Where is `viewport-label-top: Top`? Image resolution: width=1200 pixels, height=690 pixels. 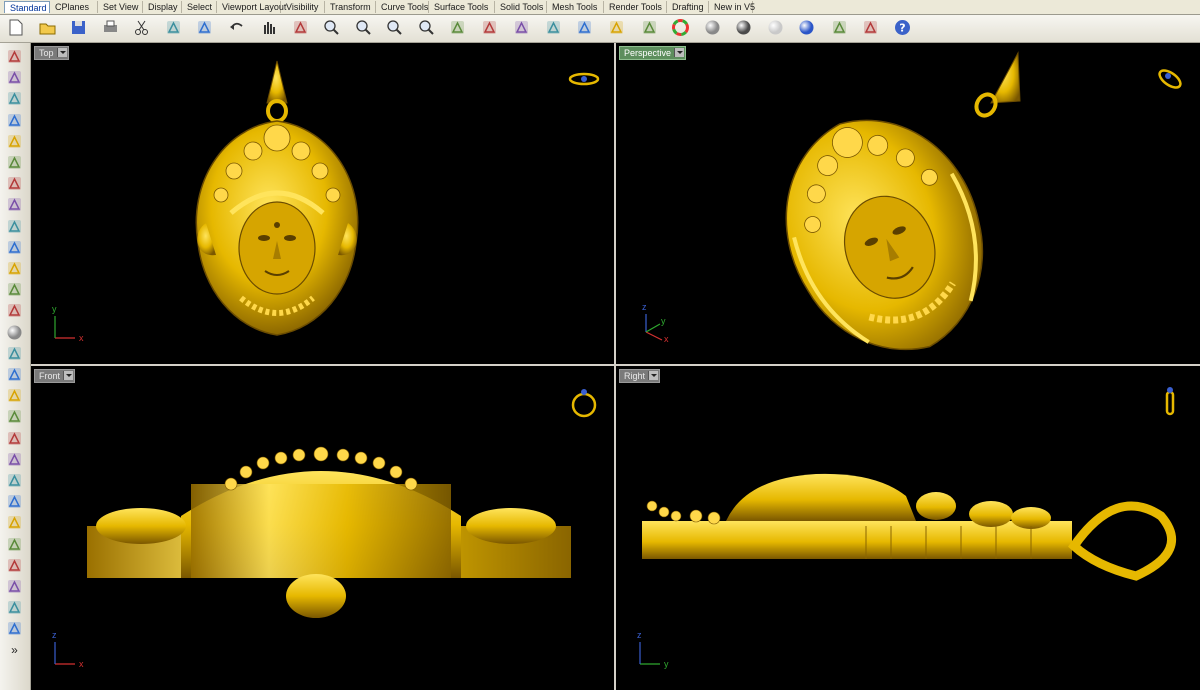
viewport-label-top: Top is located at coordinates (51, 53).